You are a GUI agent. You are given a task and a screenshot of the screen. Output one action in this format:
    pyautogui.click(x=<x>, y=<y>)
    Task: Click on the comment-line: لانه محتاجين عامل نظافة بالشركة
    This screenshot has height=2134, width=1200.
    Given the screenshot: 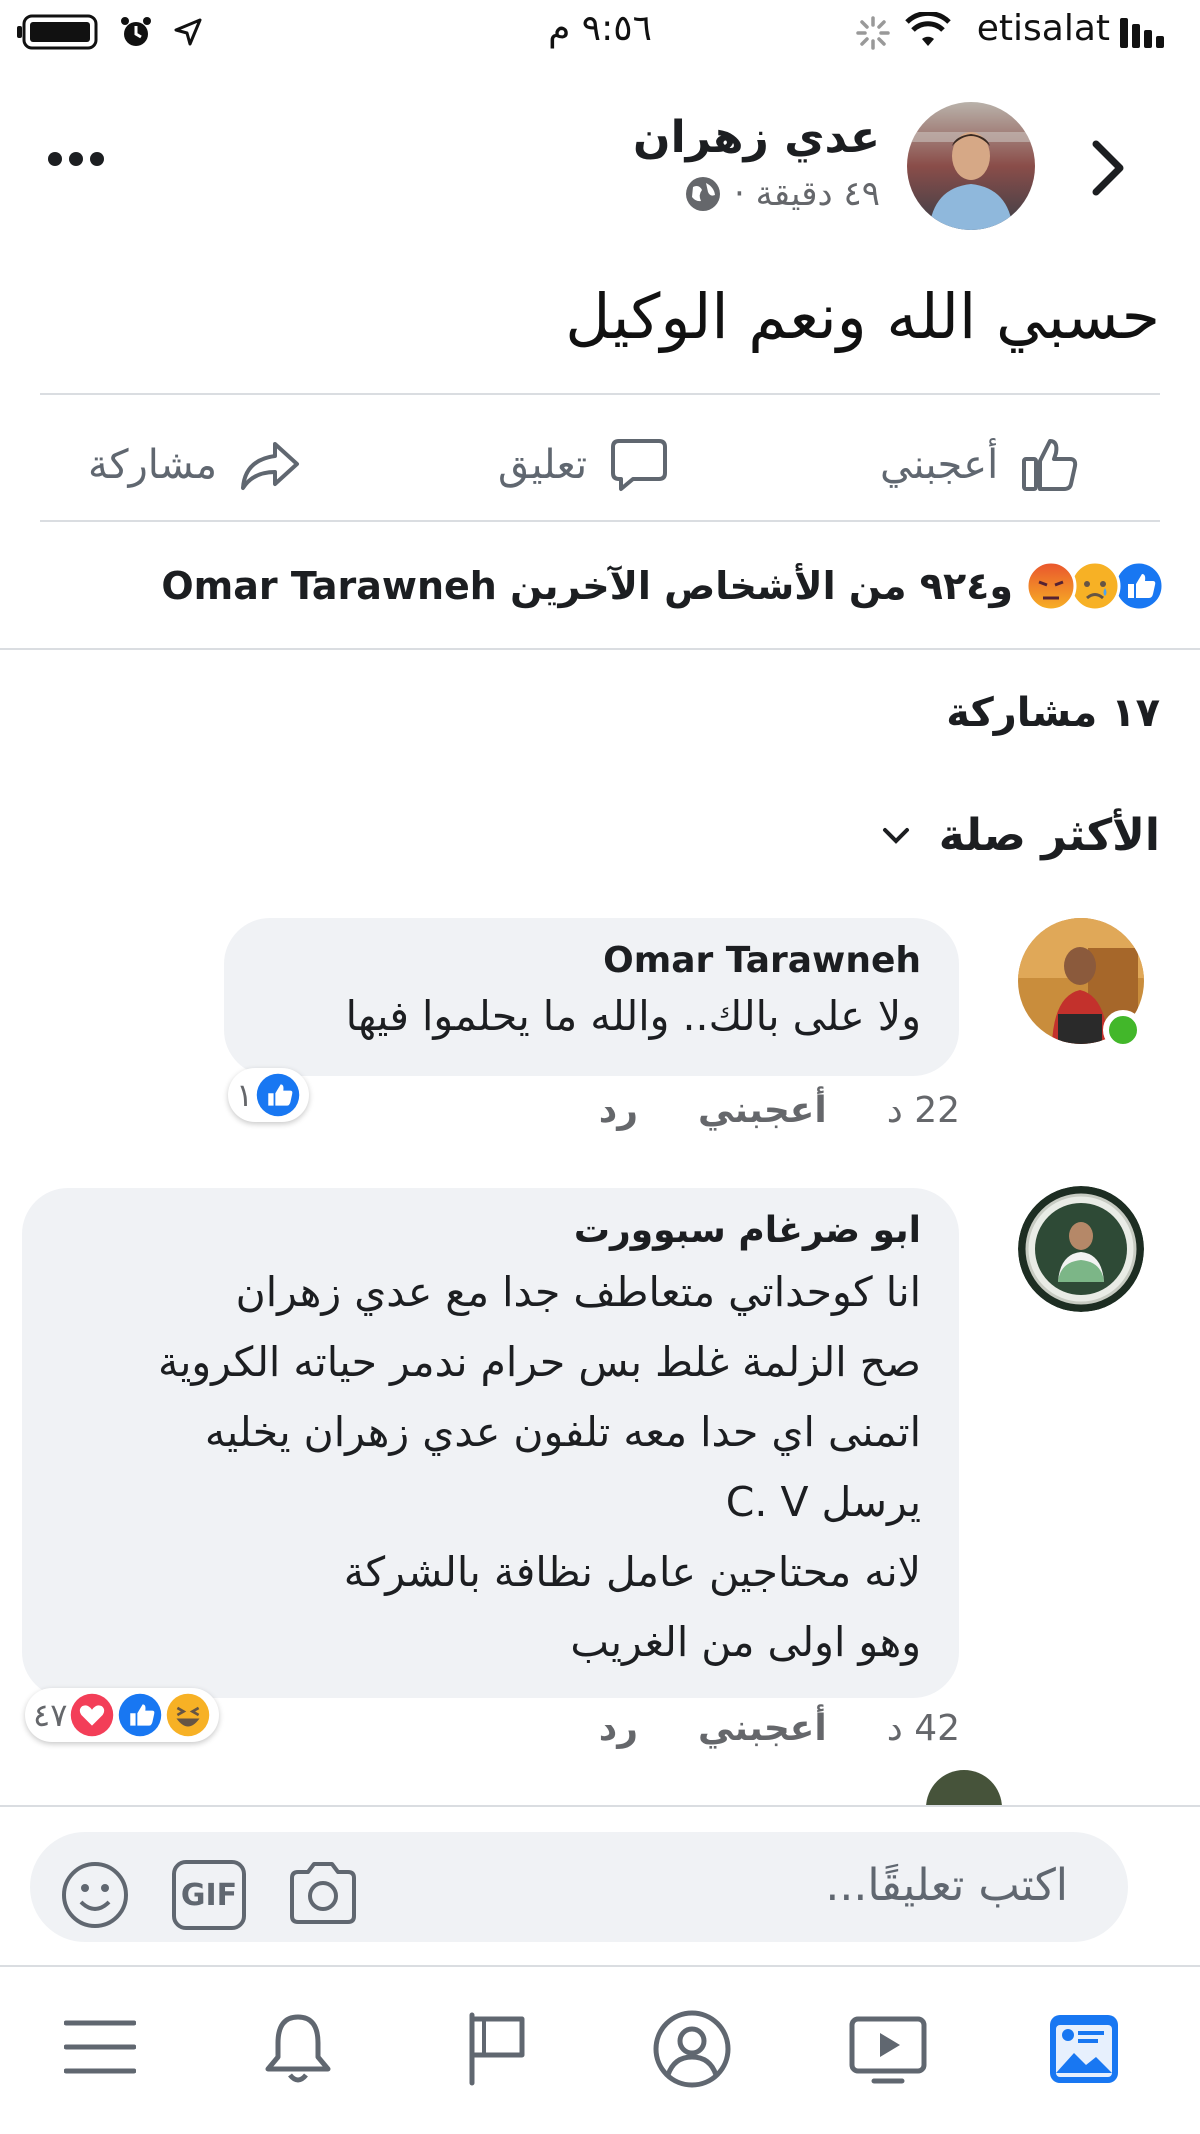 What is the action you would take?
    pyautogui.click(x=632, y=1572)
    